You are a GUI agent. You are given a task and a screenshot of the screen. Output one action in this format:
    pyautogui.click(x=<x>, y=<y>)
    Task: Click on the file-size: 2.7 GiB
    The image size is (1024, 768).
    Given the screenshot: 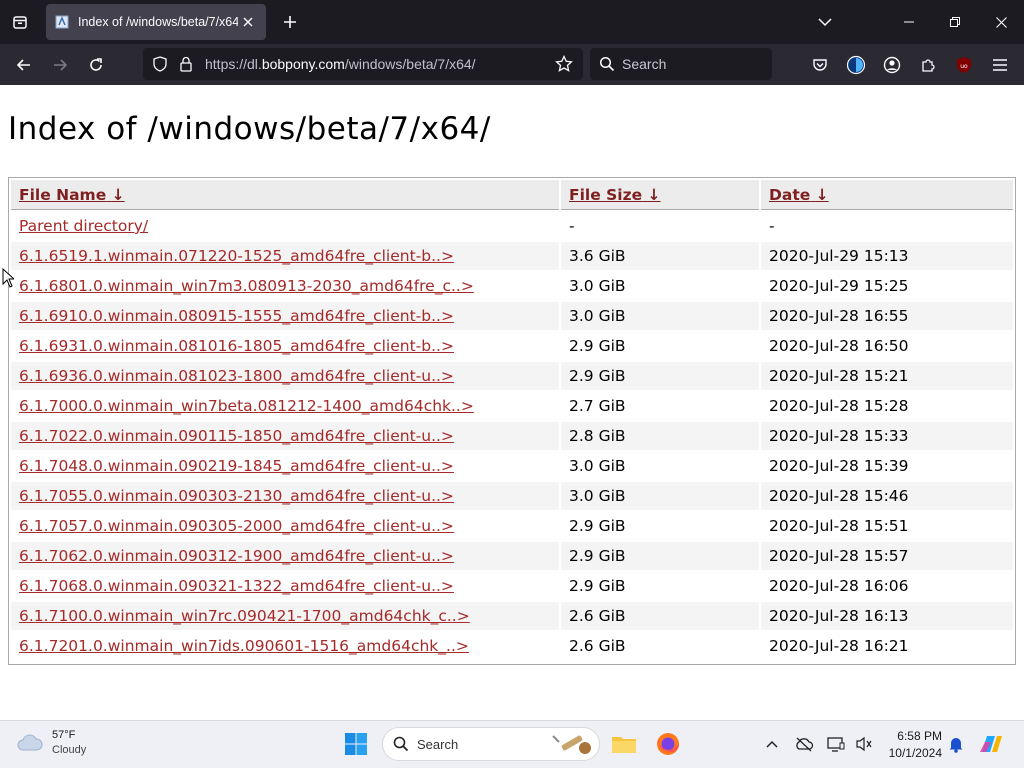 What is the action you would take?
    pyautogui.click(x=597, y=406)
    